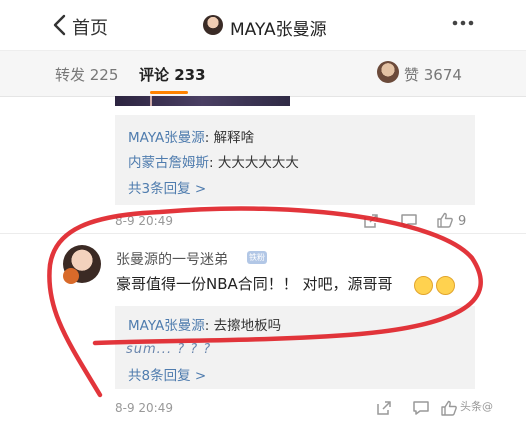  I want to click on tab-repost: 转发 225, so click(86, 74).